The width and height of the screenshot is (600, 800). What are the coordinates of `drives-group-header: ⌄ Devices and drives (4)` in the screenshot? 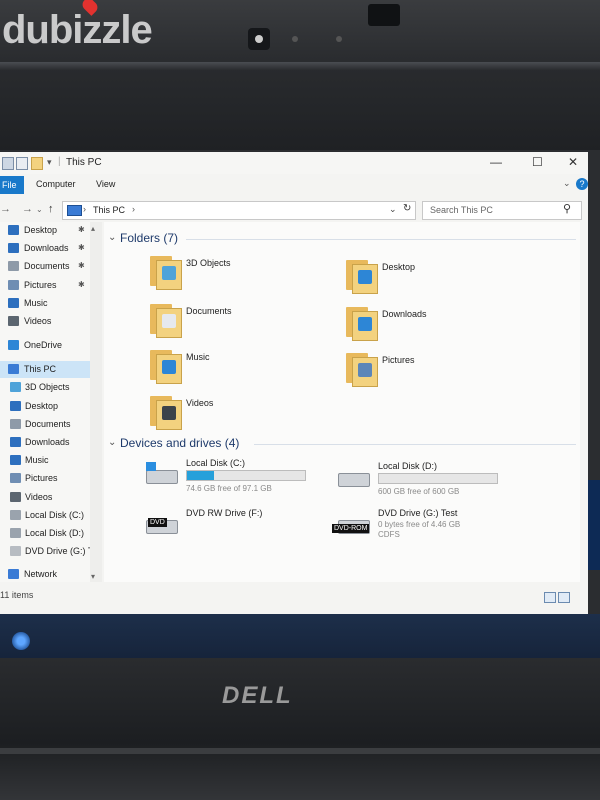 It's located at (174, 443).